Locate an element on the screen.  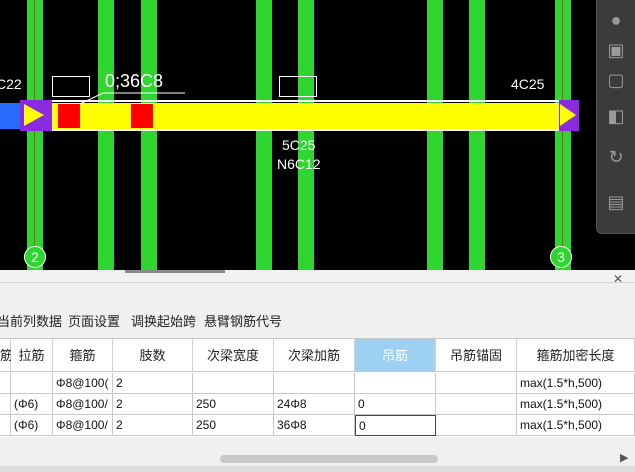
toolbar-item-current-column: 当前列数据 is located at coordinates (31, 322).